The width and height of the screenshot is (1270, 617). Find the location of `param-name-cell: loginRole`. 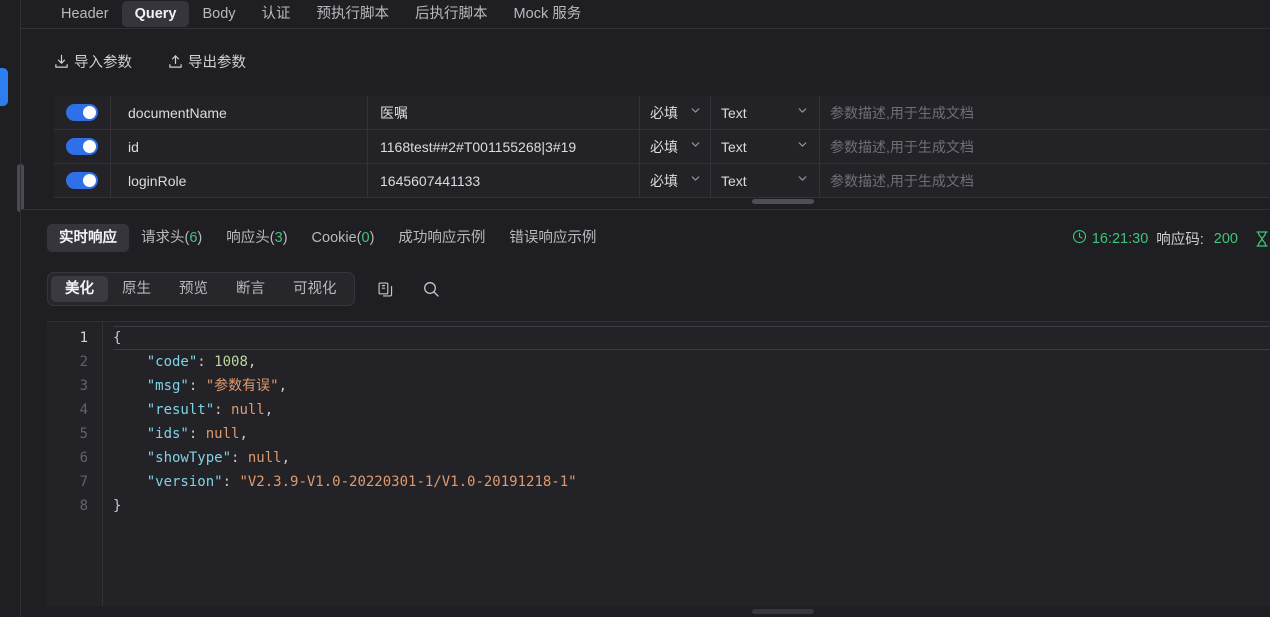

param-name-cell: loginRole is located at coordinates (239, 180).